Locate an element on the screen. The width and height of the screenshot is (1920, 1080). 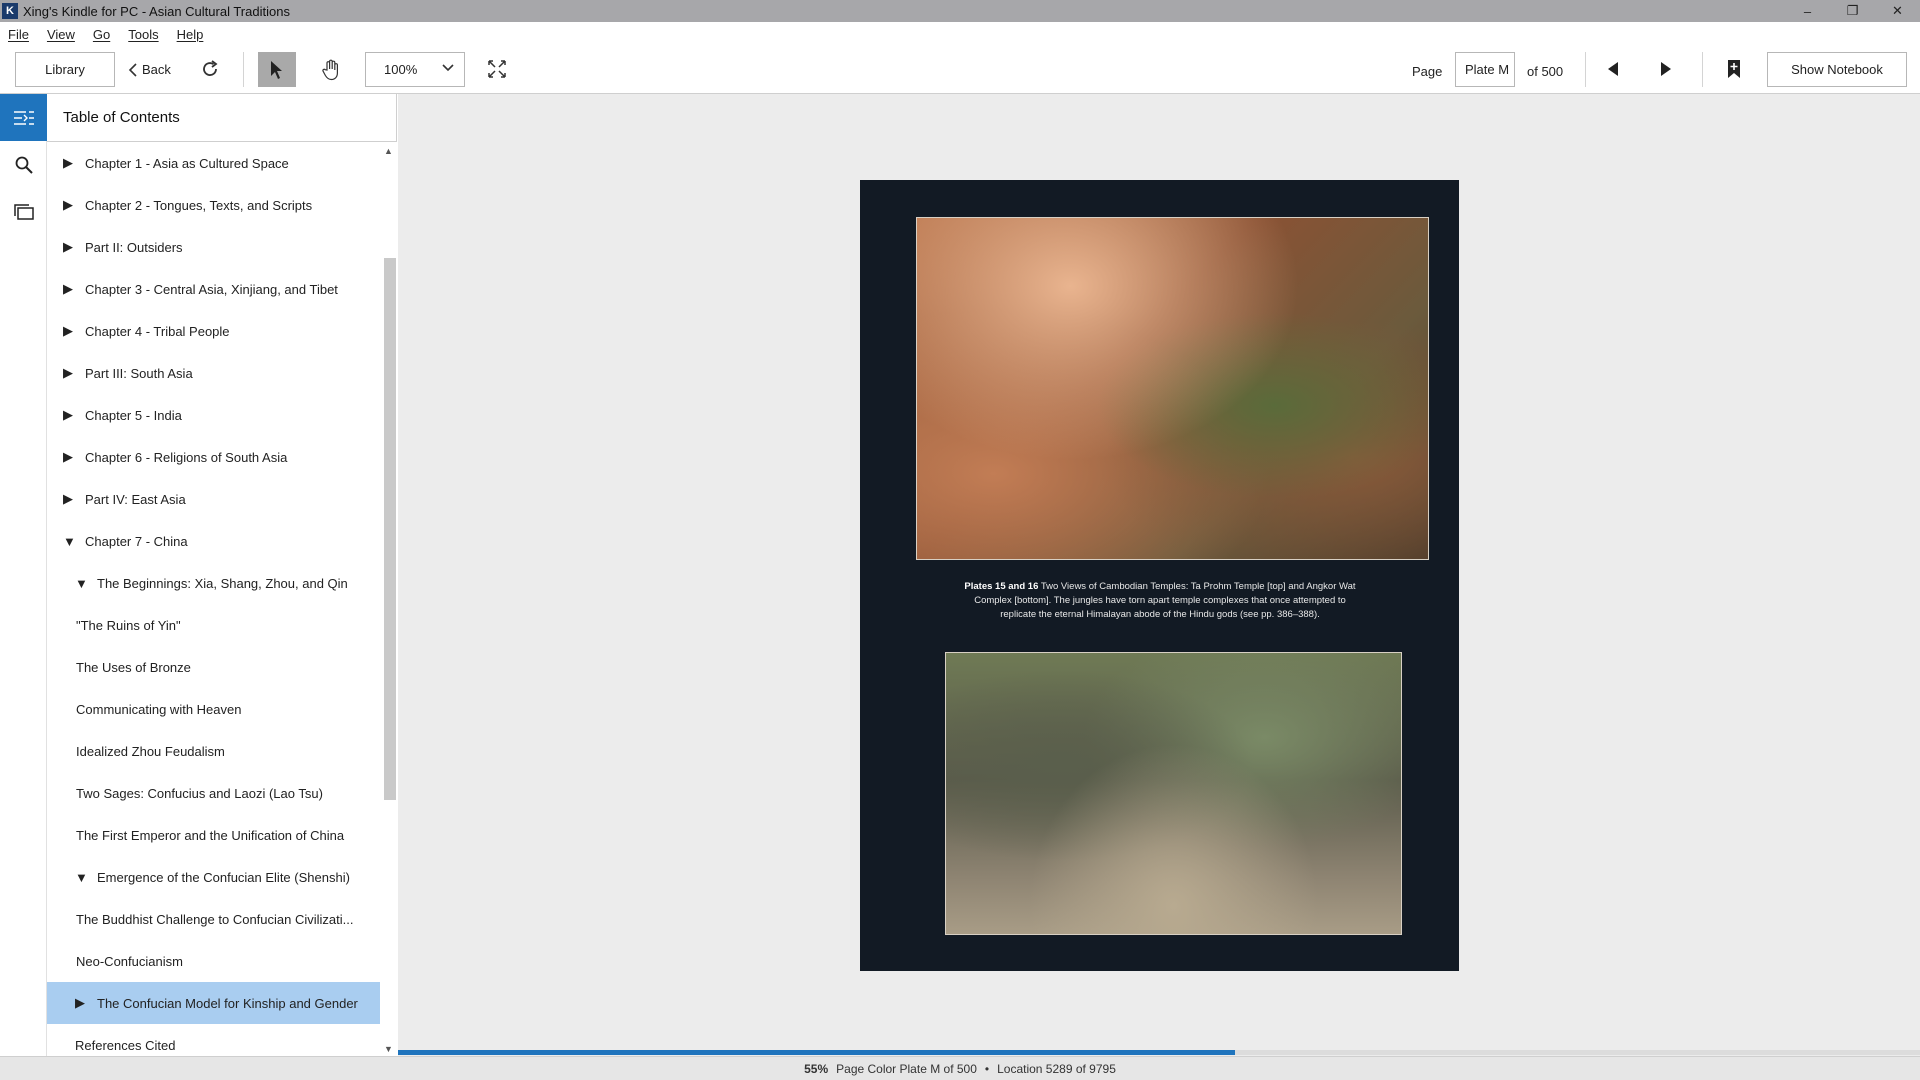
close-button: ✕ is located at coordinates (1897, 11).